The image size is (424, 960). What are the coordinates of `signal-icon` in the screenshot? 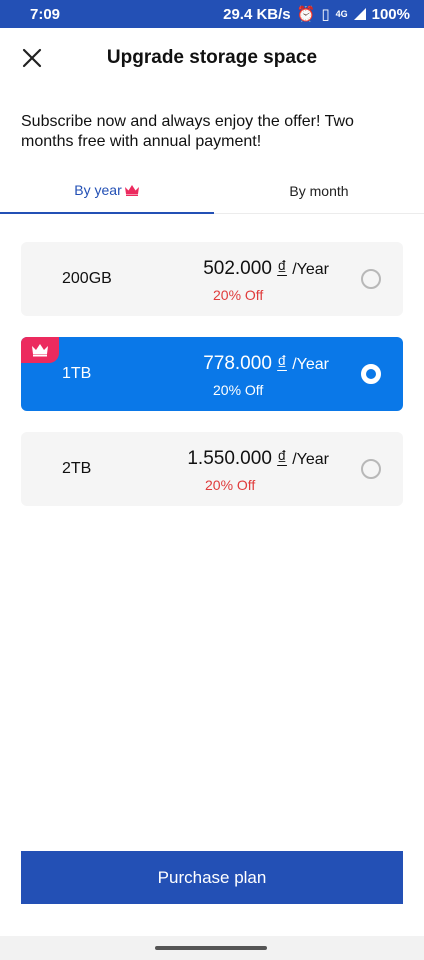 It's located at (359, 14).